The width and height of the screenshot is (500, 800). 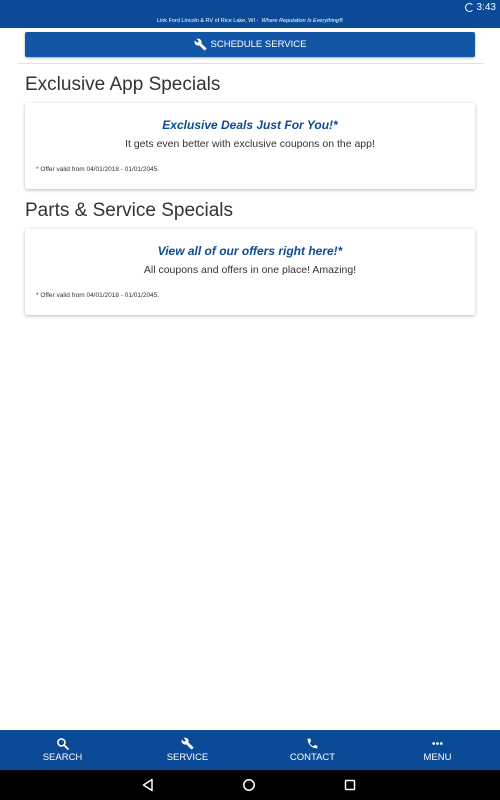 What do you see at coordinates (251, 63) in the screenshot?
I see `header-divider` at bounding box center [251, 63].